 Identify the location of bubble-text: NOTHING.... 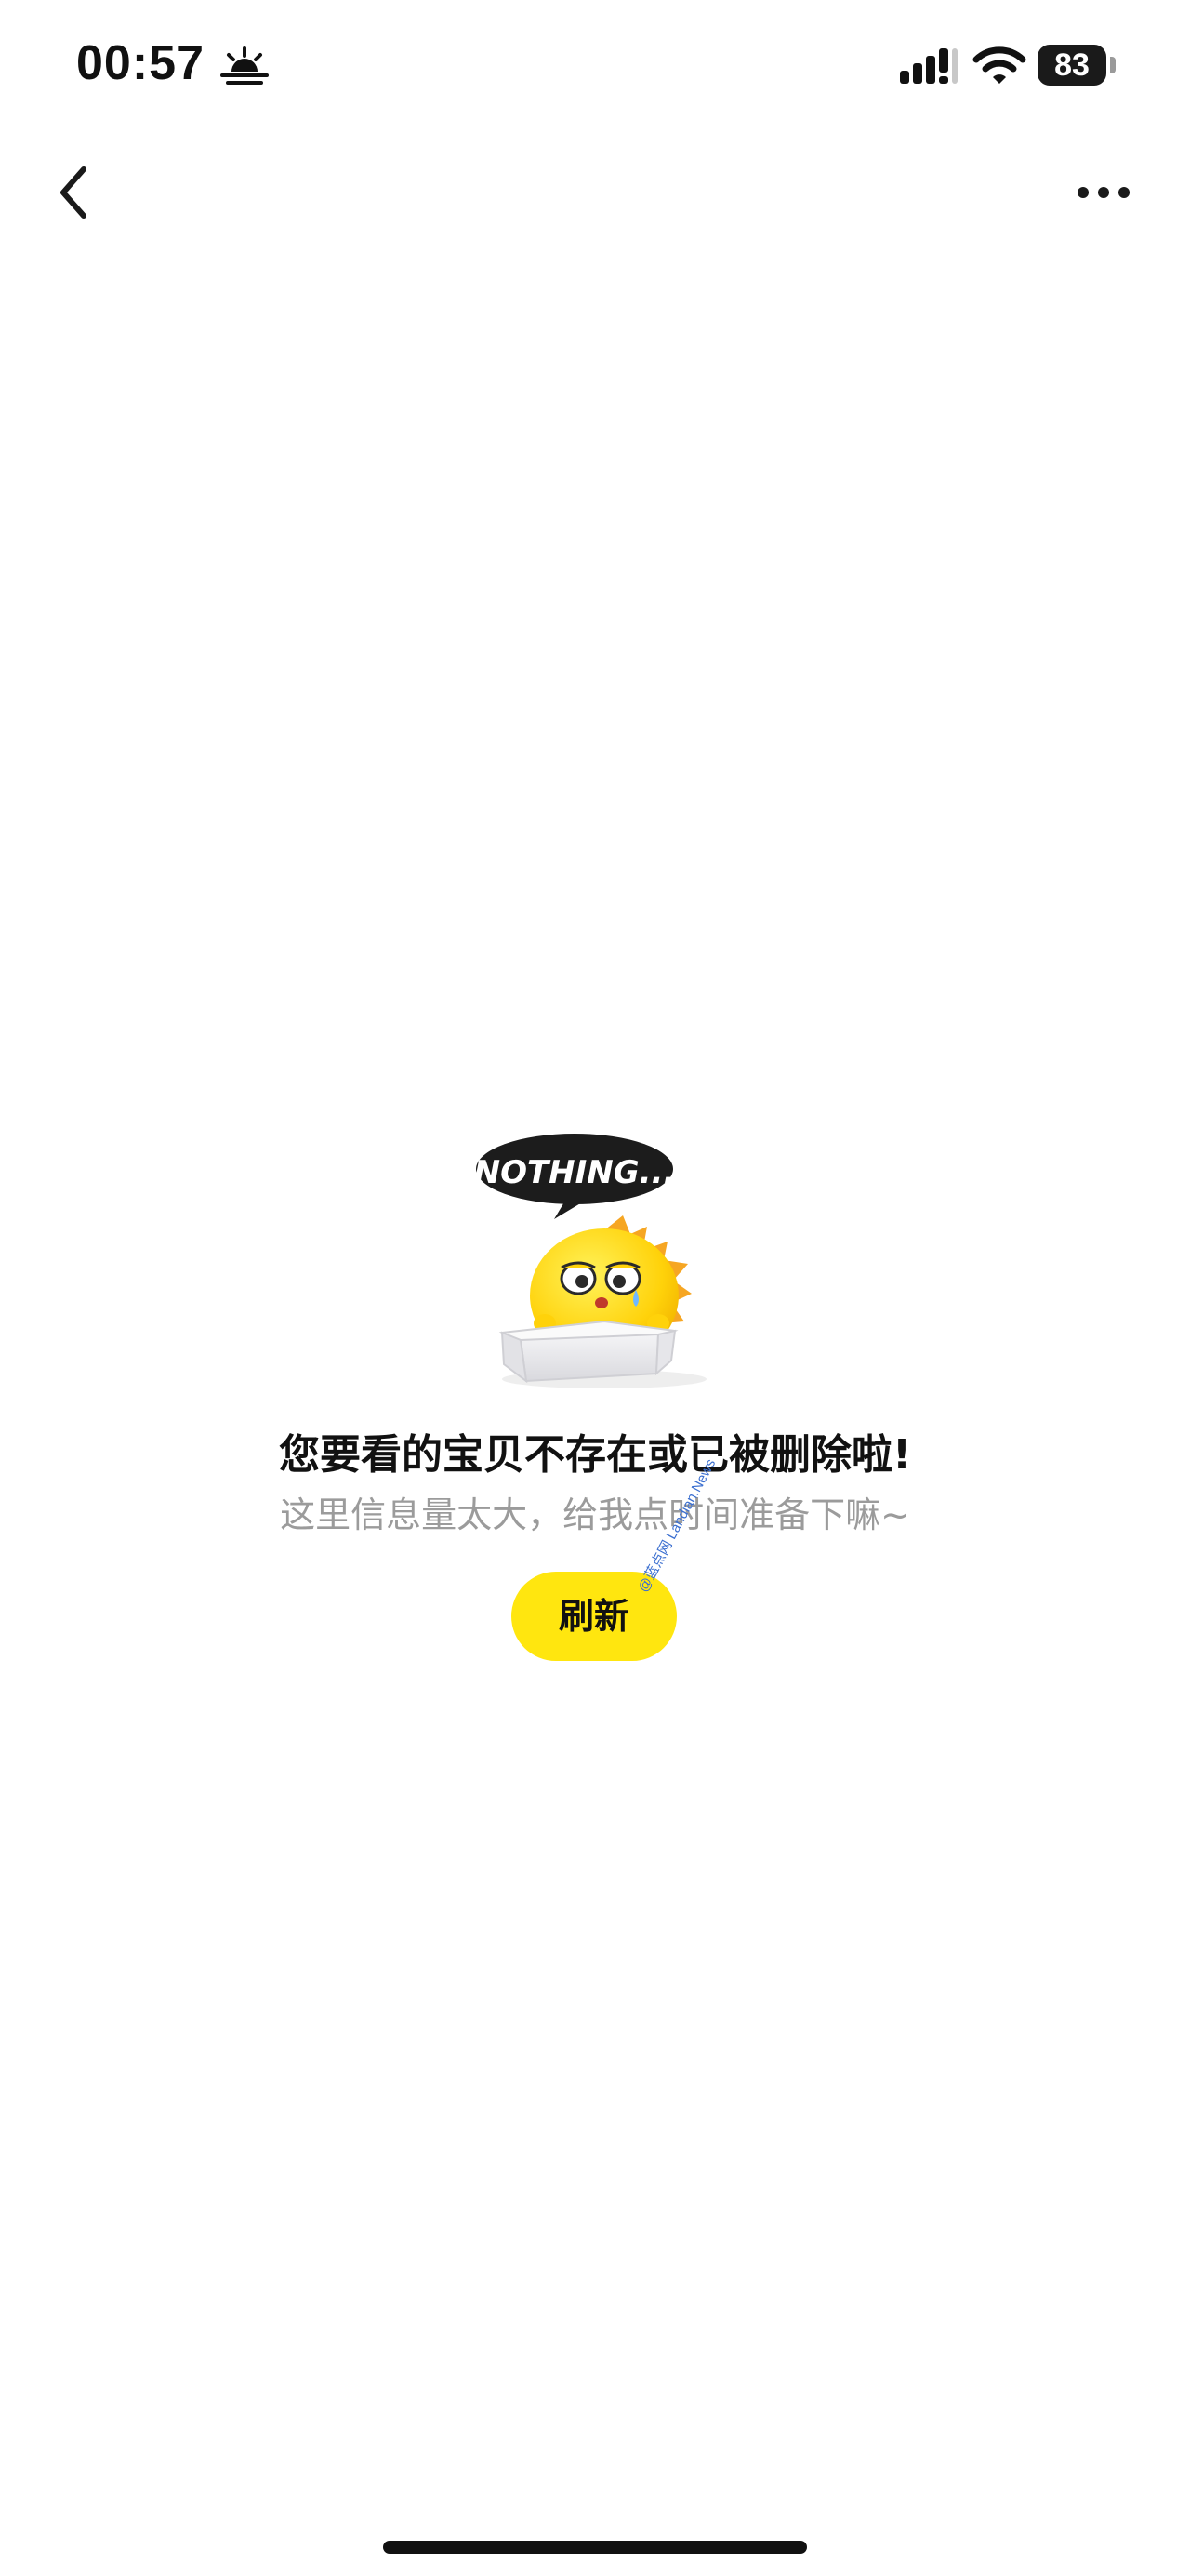
(575, 1172).